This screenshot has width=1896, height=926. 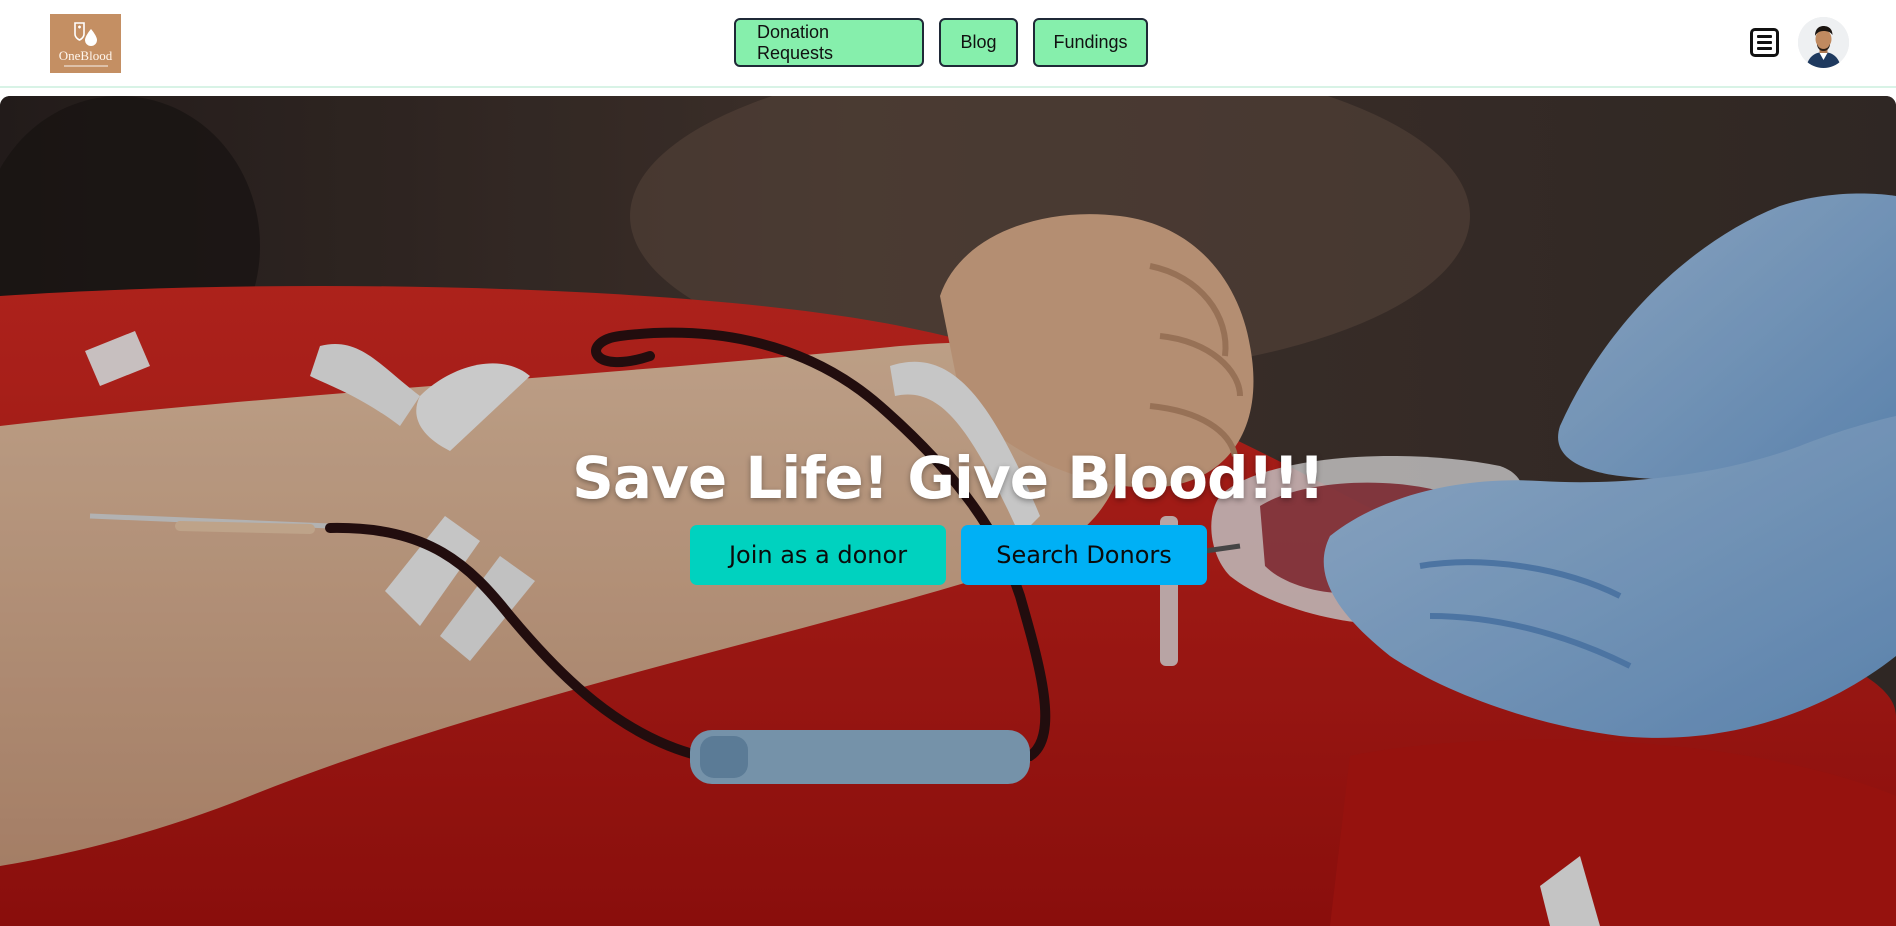 What do you see at coordinates (85, 55) in the screenshot?
I see `brand-name: OneBlood` at bounding box center [85, 55].